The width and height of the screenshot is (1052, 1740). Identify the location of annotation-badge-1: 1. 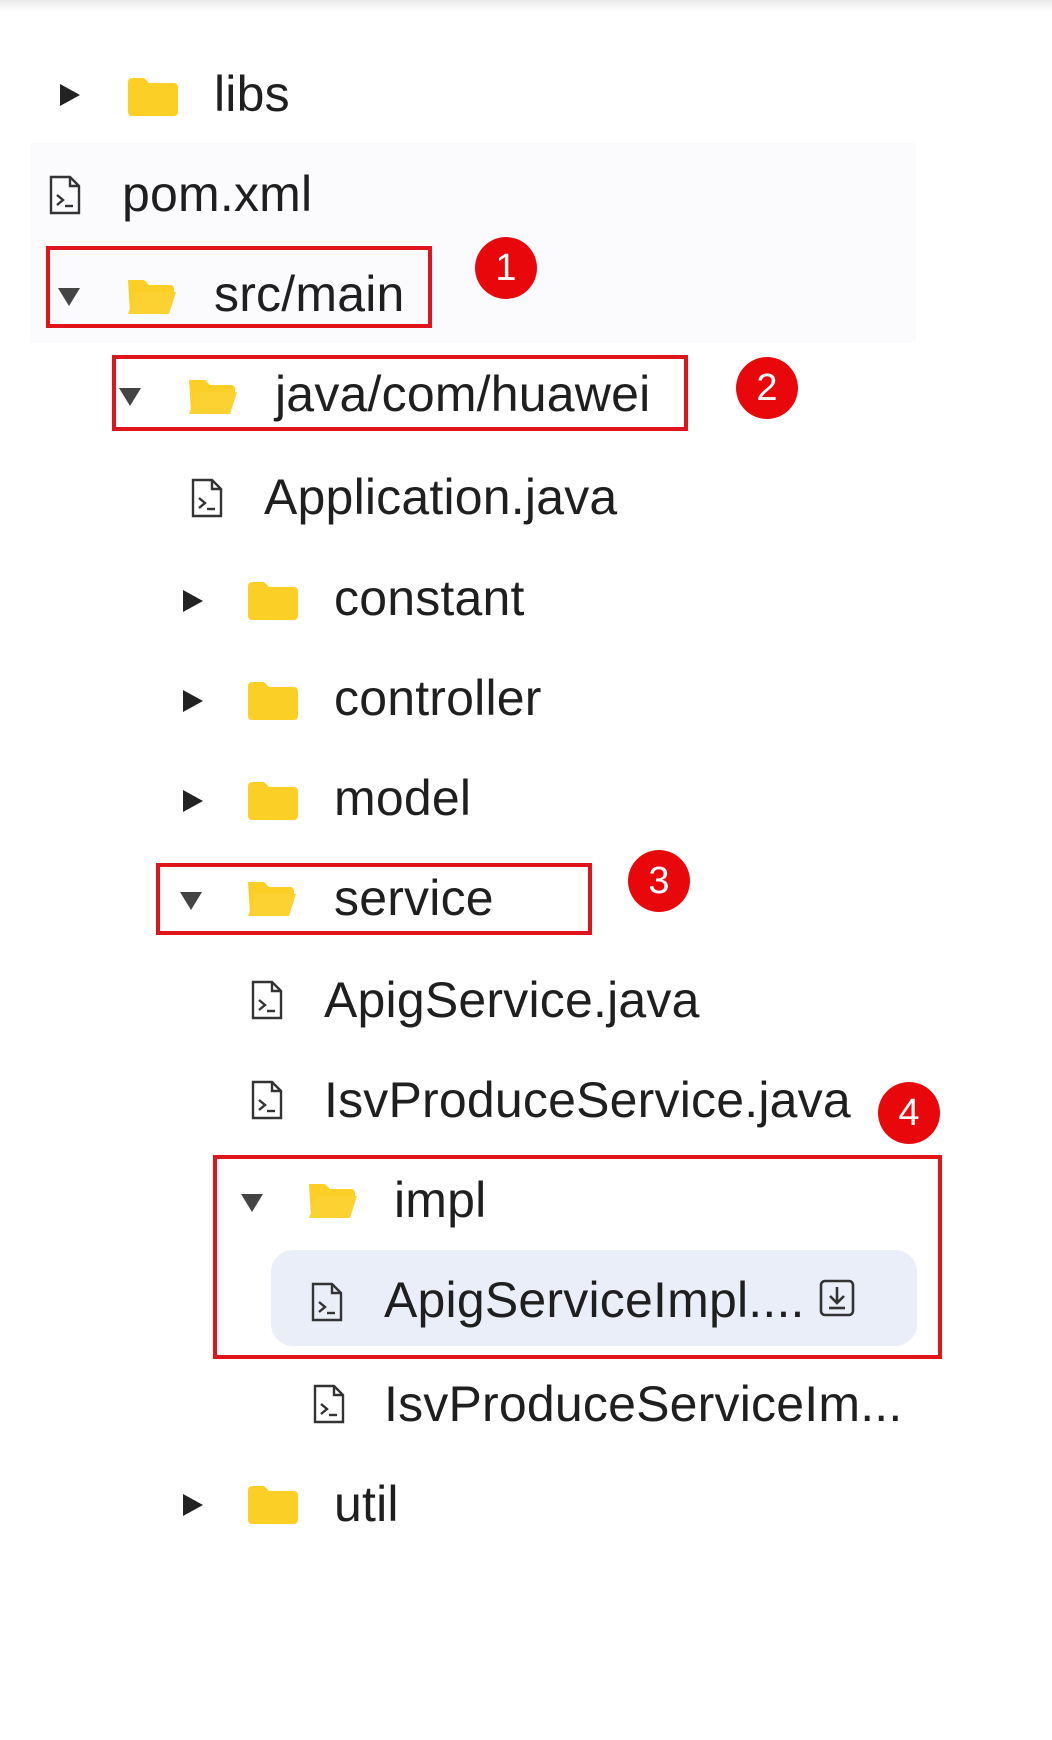
(506, 268).